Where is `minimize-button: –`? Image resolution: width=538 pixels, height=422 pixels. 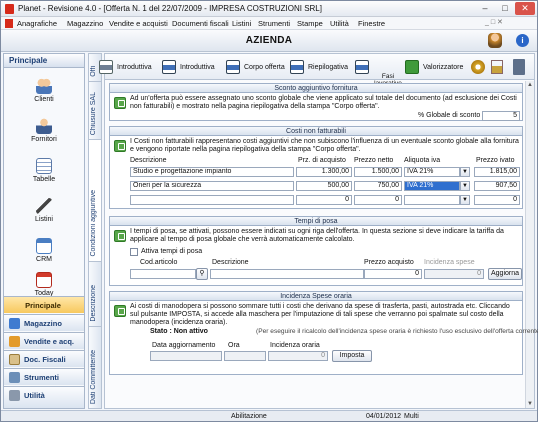
minimize-button: – is located at coordinates (485, 8).